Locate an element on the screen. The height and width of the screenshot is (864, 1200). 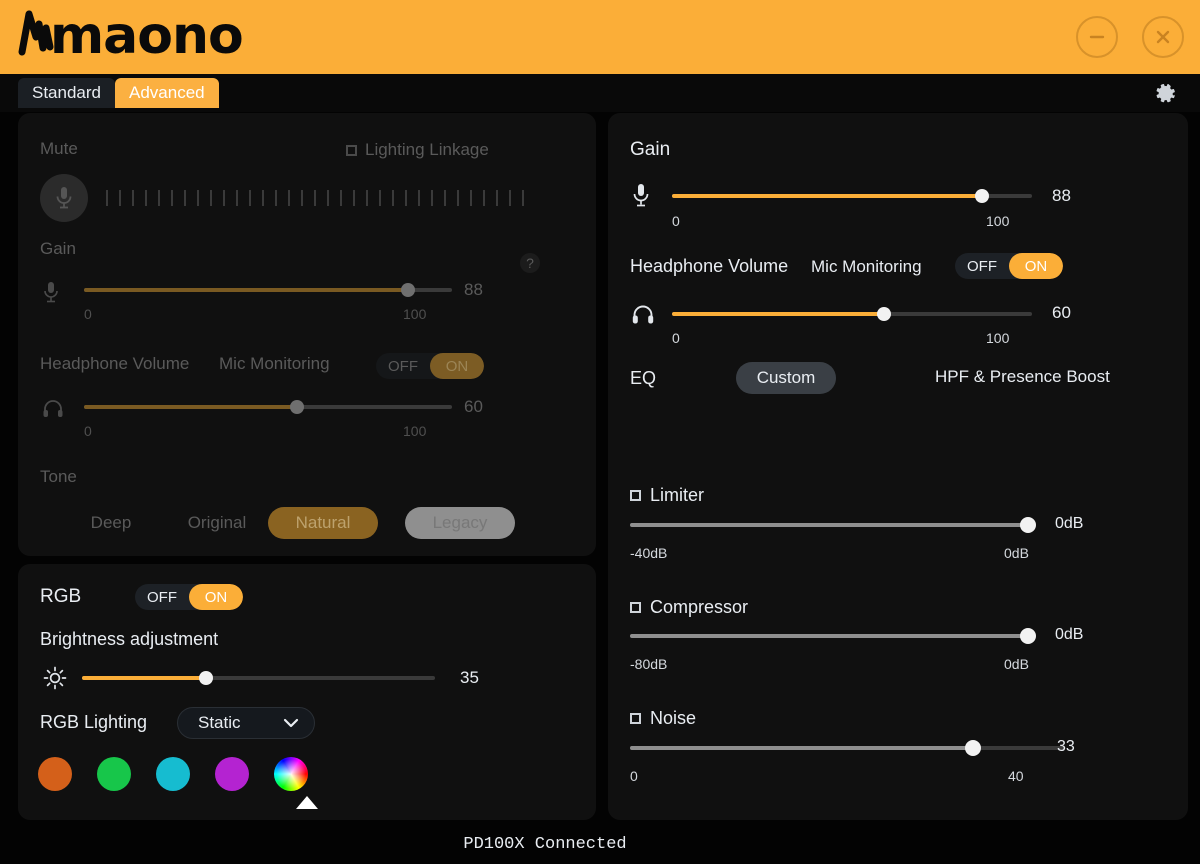
status-bar: PD100X Connected is located at coordinates (545, 844).